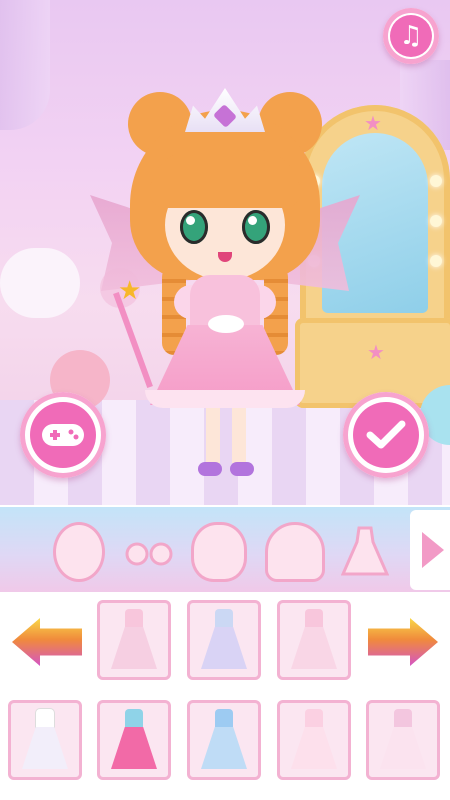 This screenshot has width=450, height=800. I want to click on category-dress, so click(365, 552).